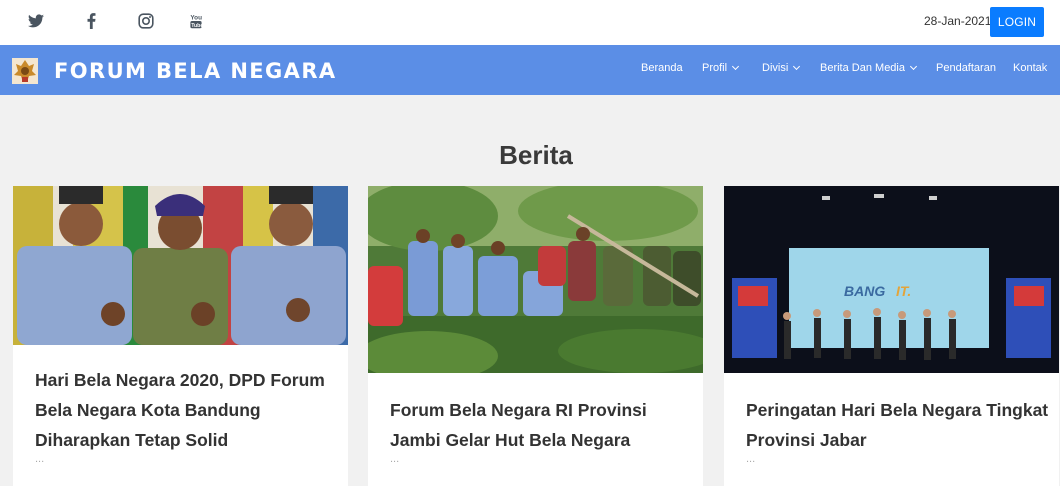  Describe the element at coordinates (196, 17) in the screenshot. I see `svg-text: You` at that location.